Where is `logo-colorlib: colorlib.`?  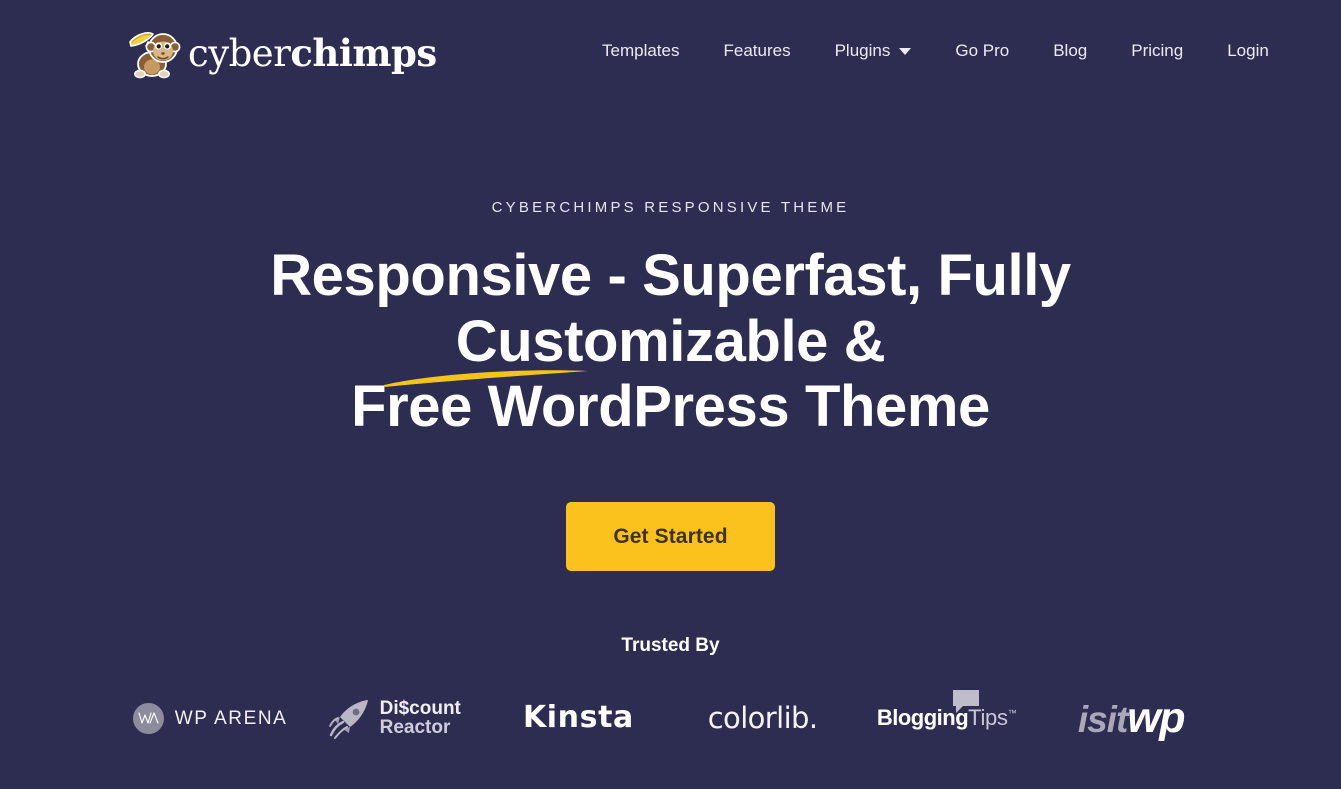
logo-colorlib: colorlib. is located at coordinates (763, 718).